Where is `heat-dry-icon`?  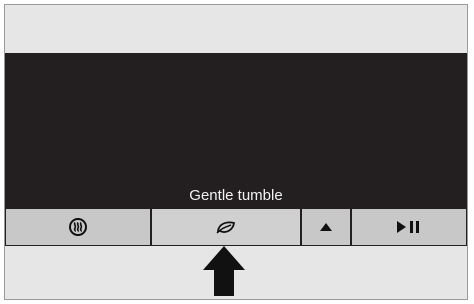
heat-dry-icon is located at coordinates (78, 227).